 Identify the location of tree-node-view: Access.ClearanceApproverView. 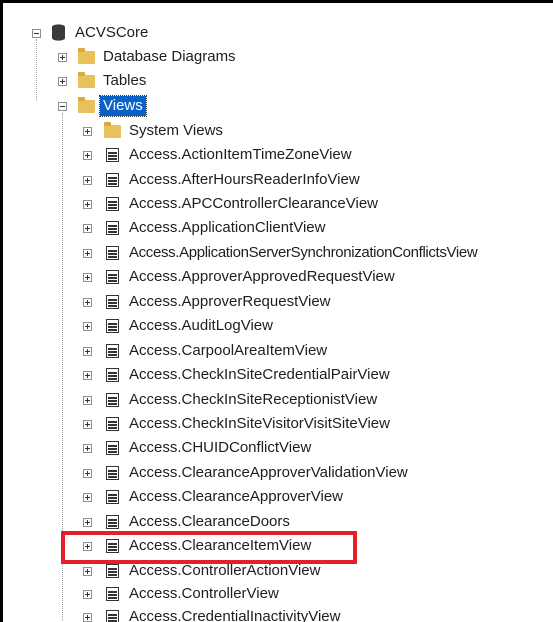
(278, 497).